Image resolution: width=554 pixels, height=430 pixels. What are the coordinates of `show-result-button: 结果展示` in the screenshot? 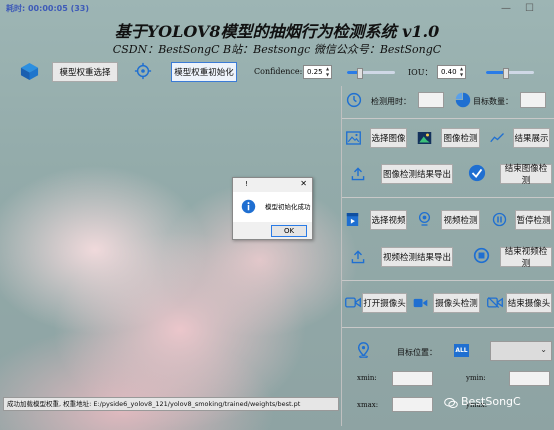 It's located at (531, 138).